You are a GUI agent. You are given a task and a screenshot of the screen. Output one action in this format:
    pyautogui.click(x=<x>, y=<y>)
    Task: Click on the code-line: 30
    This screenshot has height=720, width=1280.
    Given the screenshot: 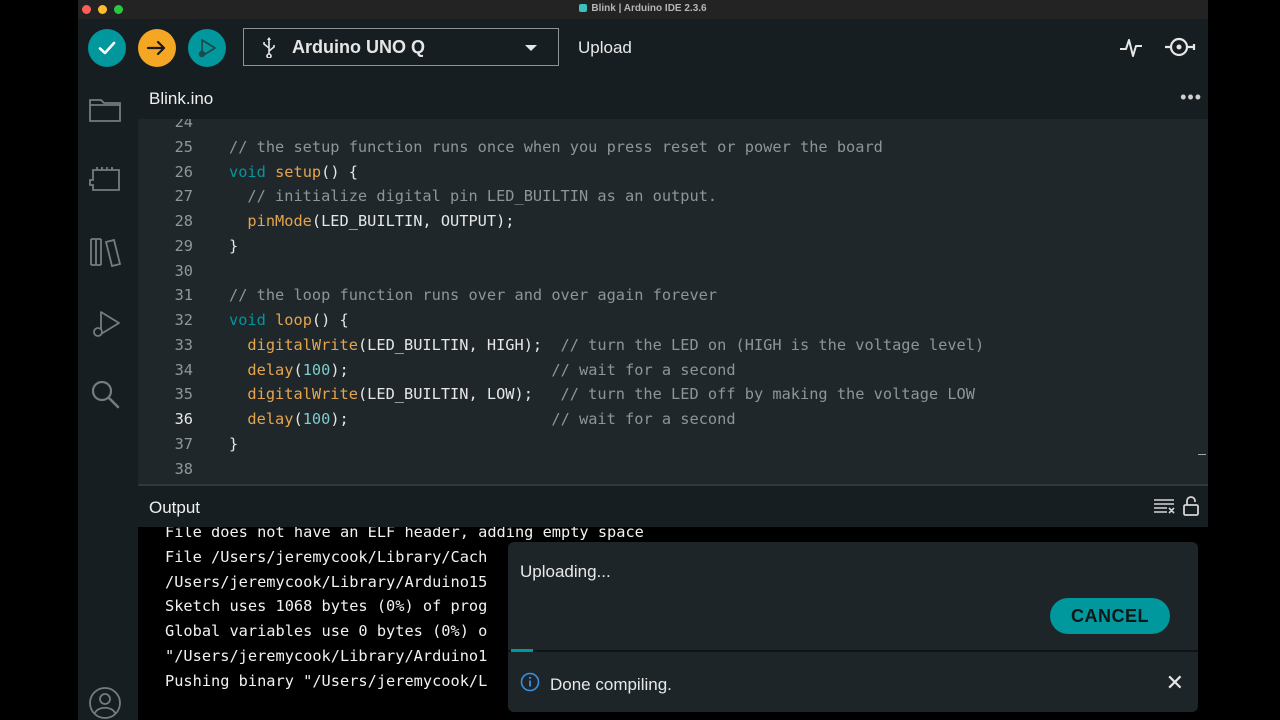 What is the action you would take?
    pyautogui.click(x=673, y=271)
    